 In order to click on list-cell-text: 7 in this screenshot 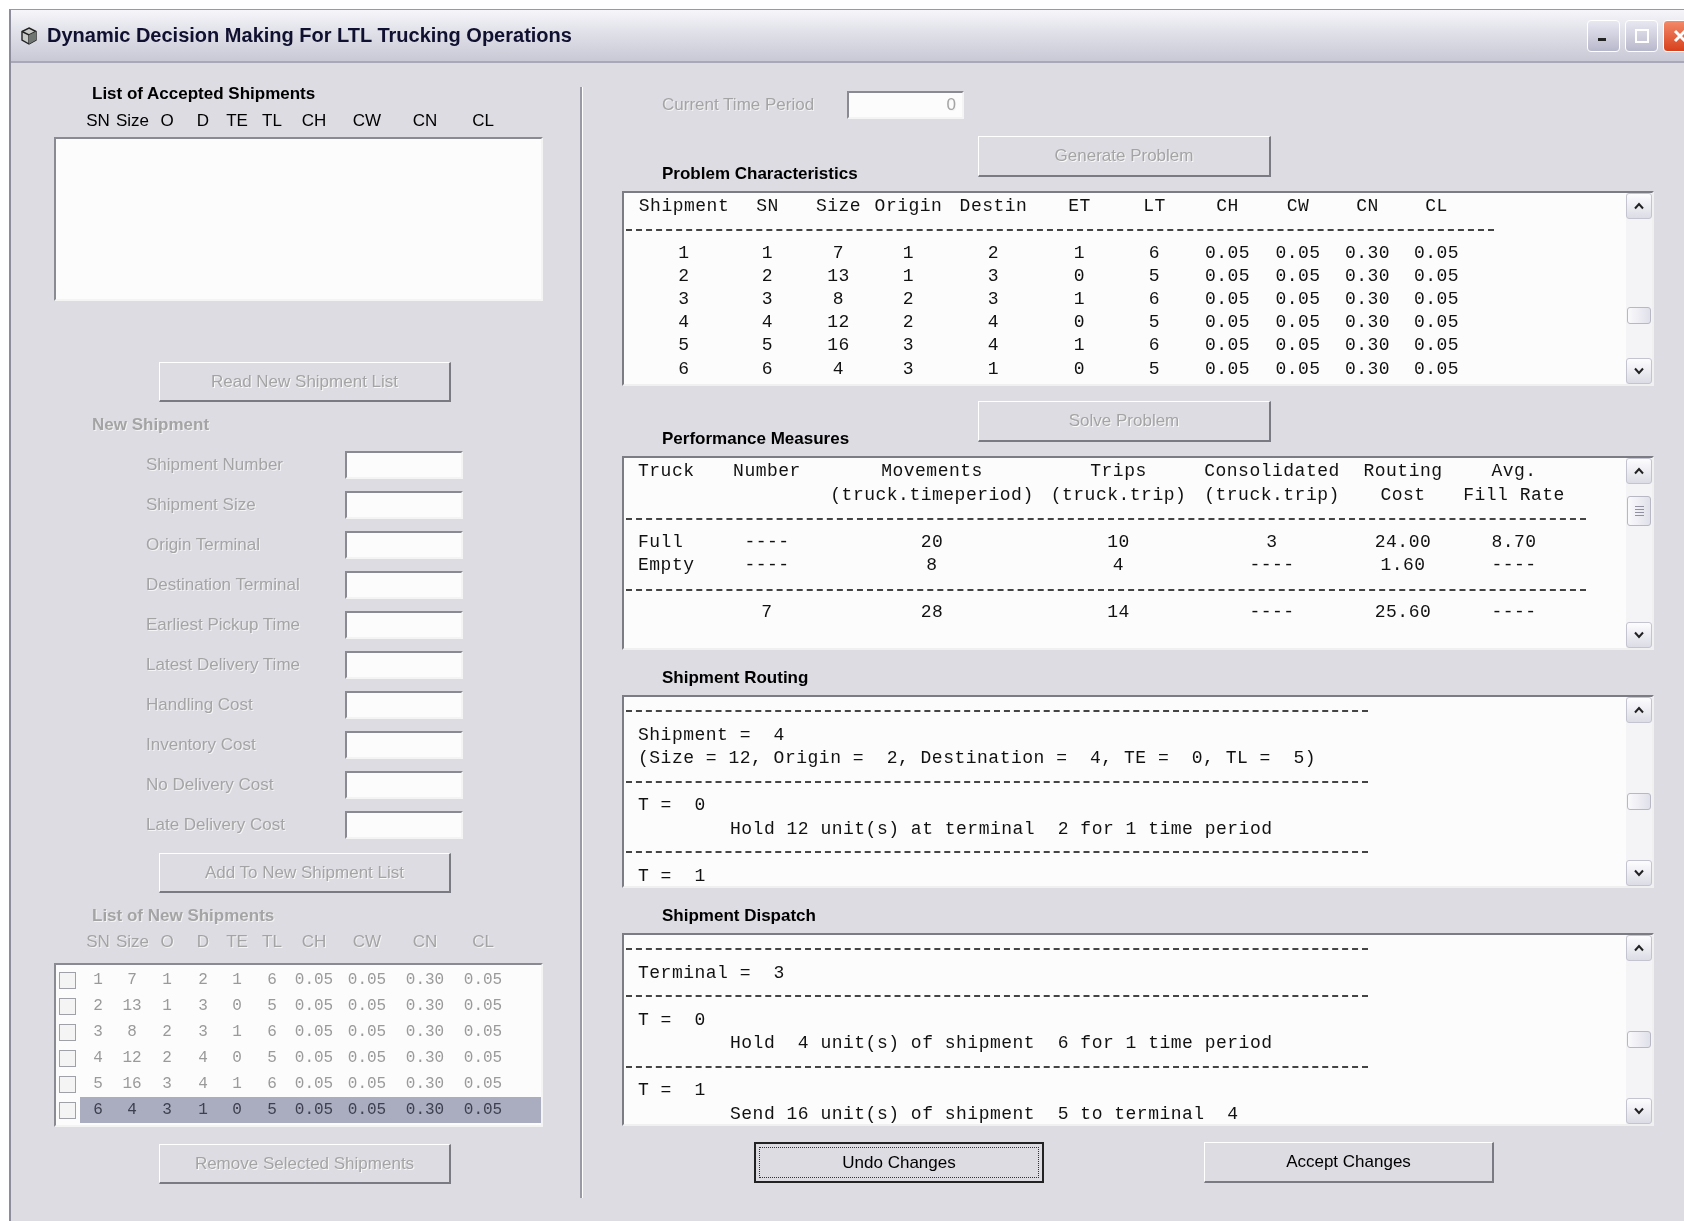, I will do `click(132, 980)`.